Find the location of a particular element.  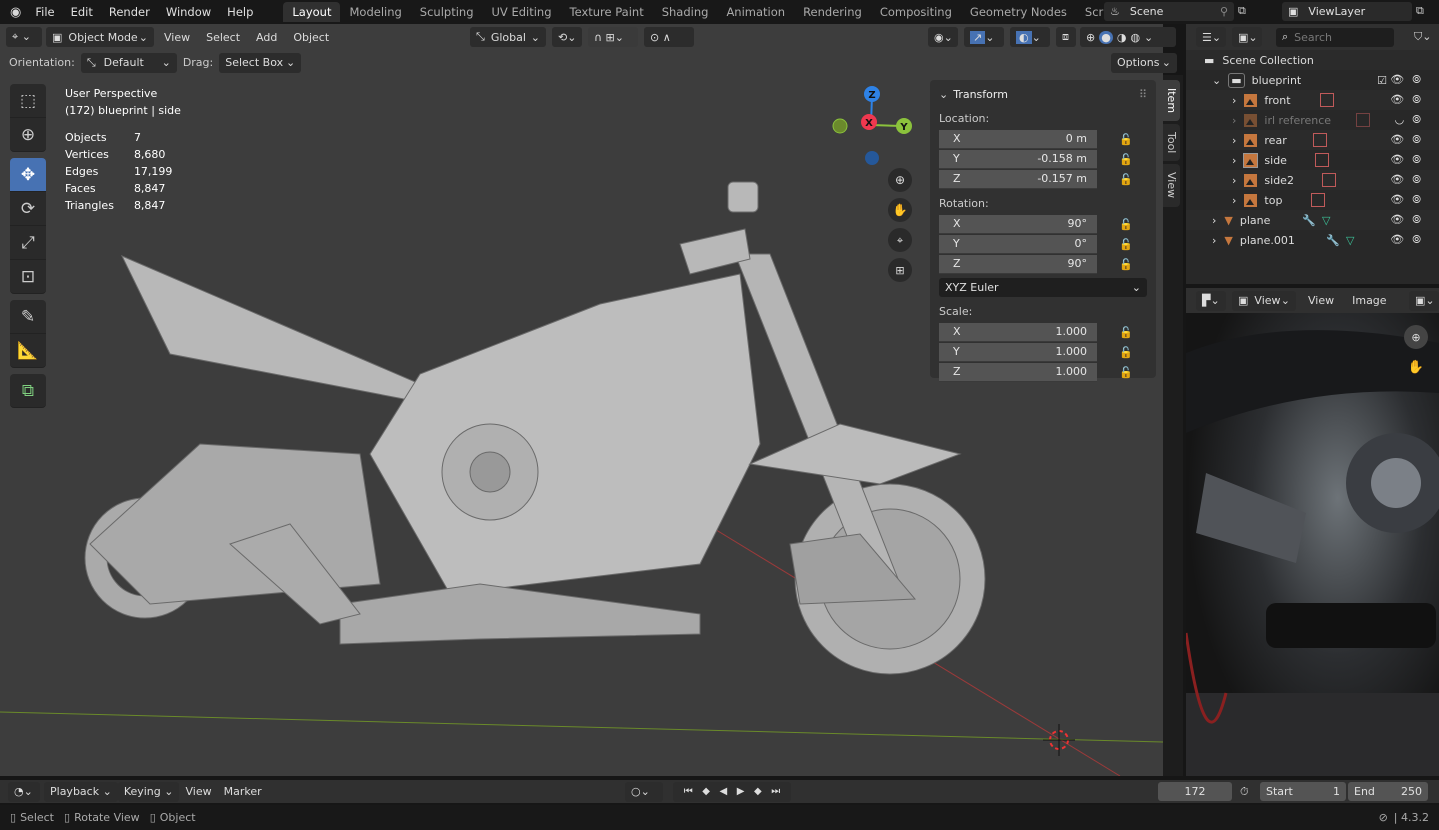

mode-selector: ▣ Object Mode ⌄ is located at coordinates (100, 37).